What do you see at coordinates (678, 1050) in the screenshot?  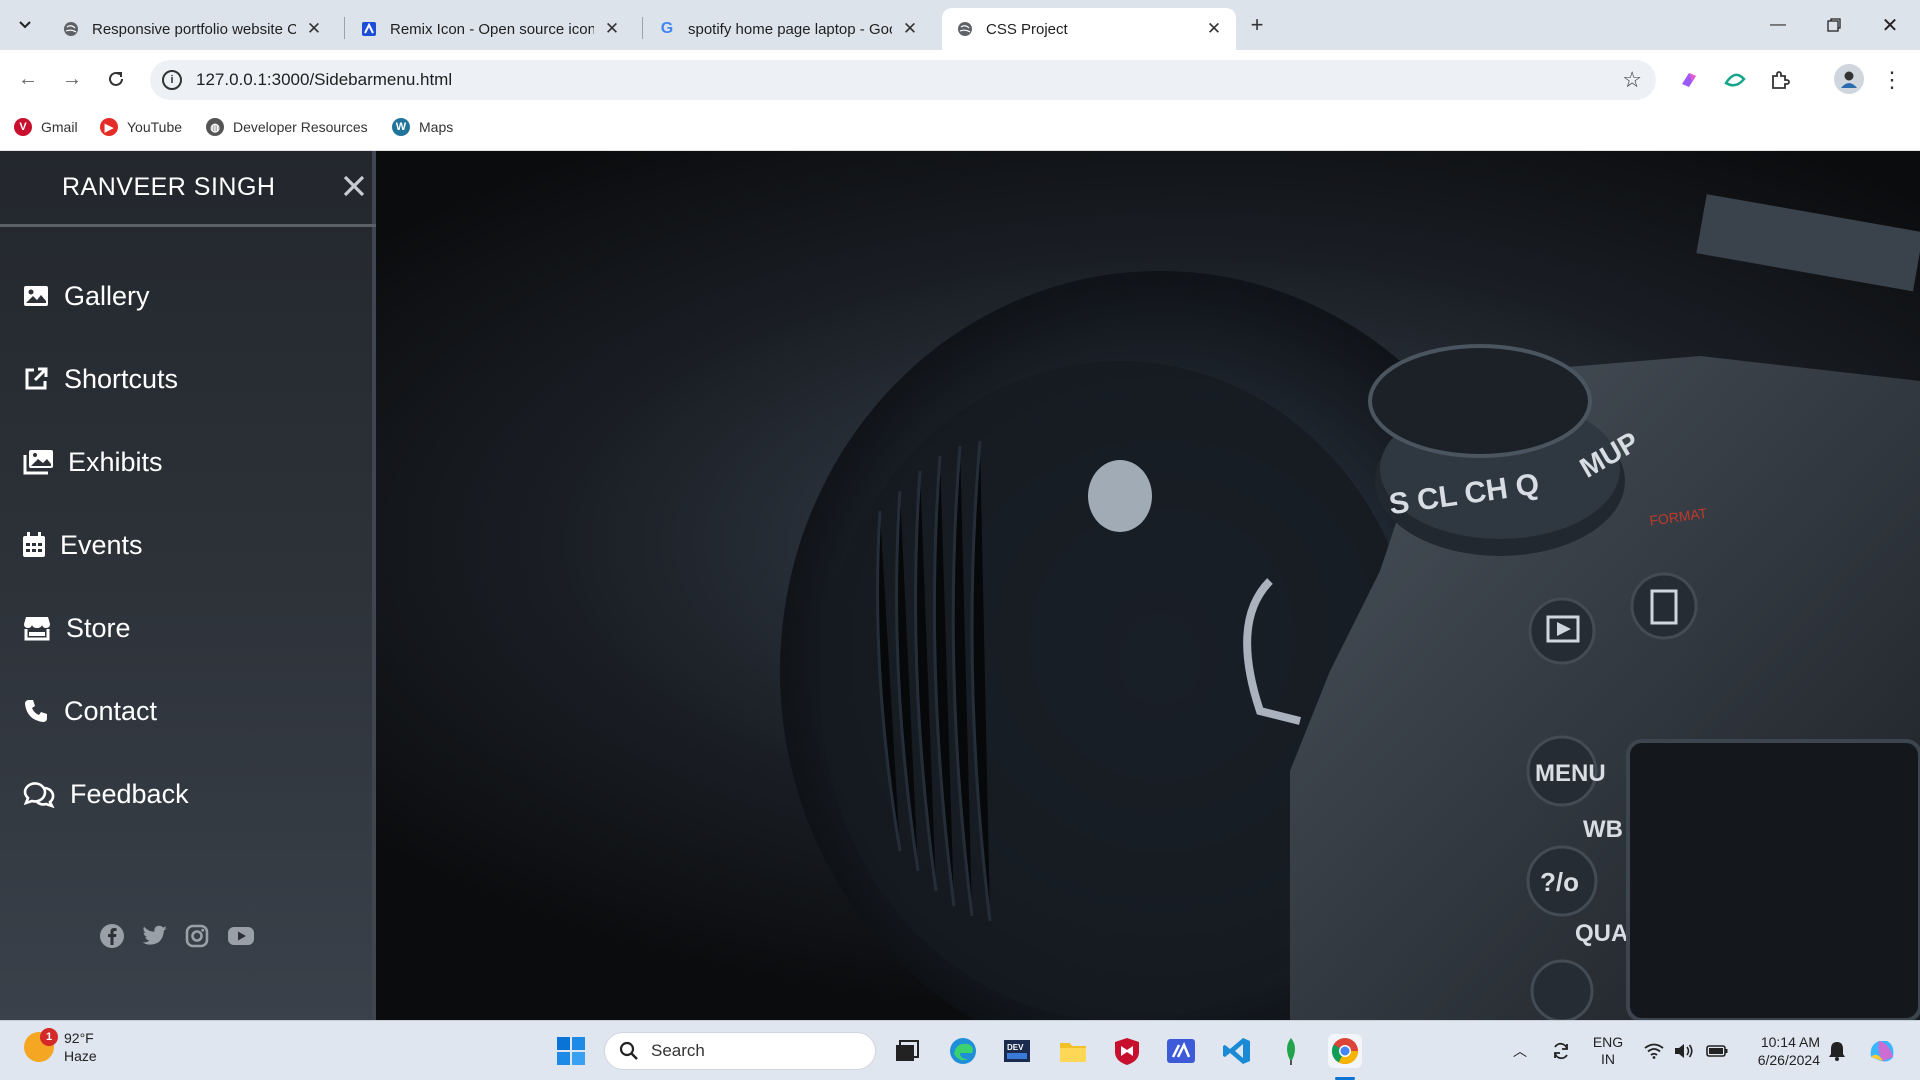 I see `search-label: Search` at bounding box center [678, 1050].